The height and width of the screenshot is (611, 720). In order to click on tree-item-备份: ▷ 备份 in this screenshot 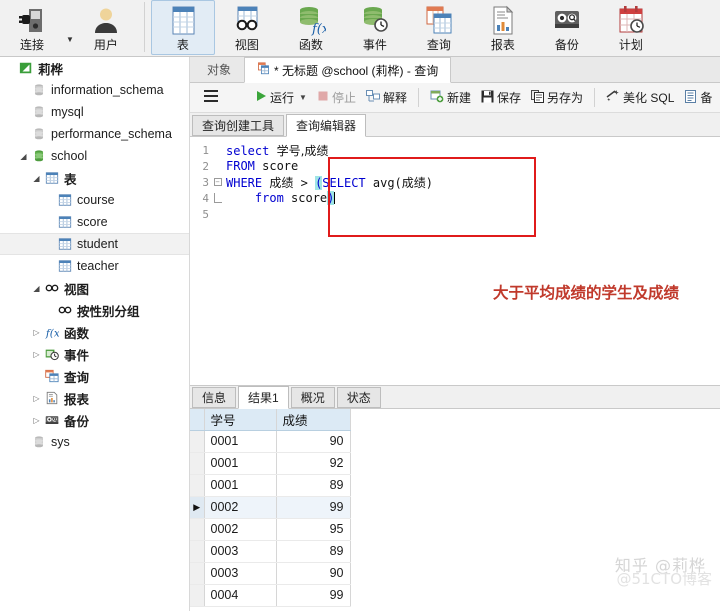, I will do `click(94, 420)`.